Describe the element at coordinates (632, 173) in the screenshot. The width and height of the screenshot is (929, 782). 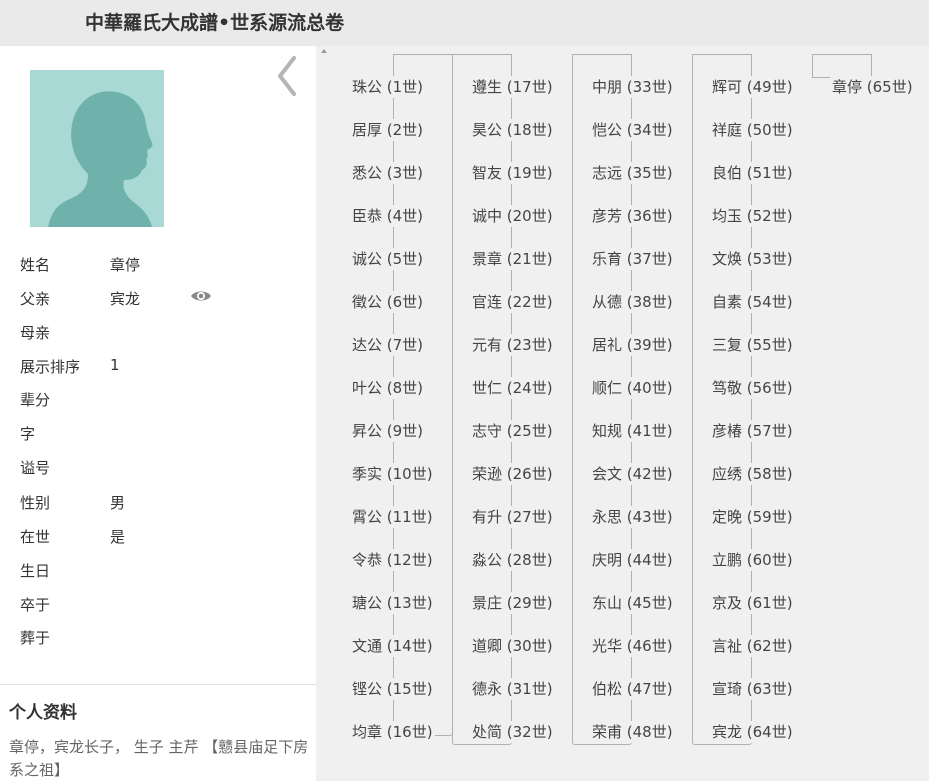
I see `generation-item: 志远 (35世)` at that location.